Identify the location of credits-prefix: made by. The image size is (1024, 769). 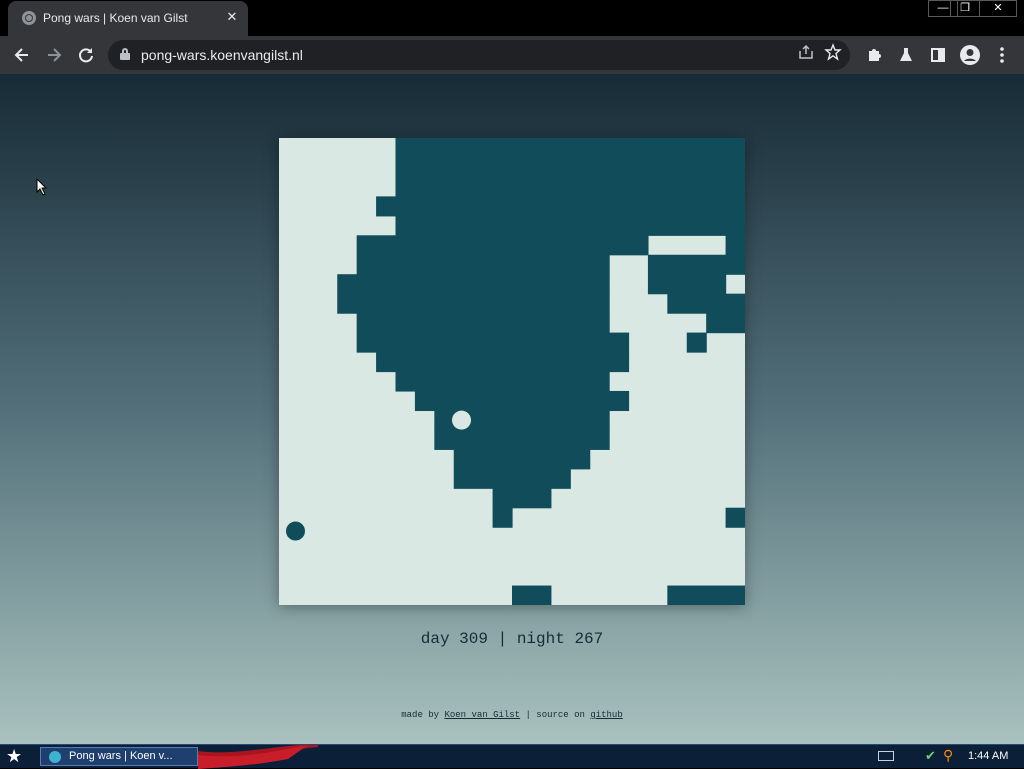
(420, 715).